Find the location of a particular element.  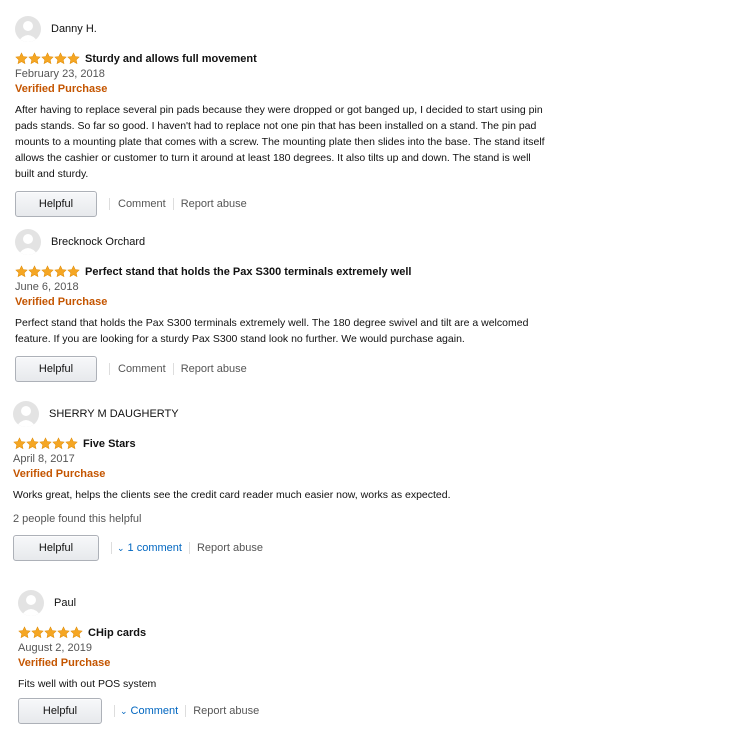

comments-link: 1 comment is located at coordinates (155, 548).